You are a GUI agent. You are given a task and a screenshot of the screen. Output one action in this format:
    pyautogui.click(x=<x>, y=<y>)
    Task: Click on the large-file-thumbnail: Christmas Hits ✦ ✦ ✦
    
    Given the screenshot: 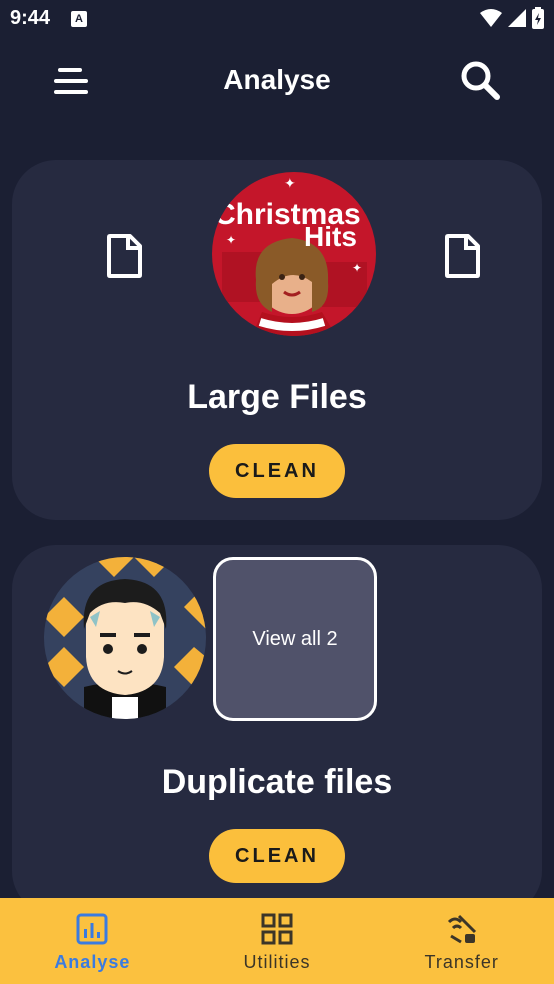 What is the action you would take?
    pyautogui.click(x=294, y=254)
    